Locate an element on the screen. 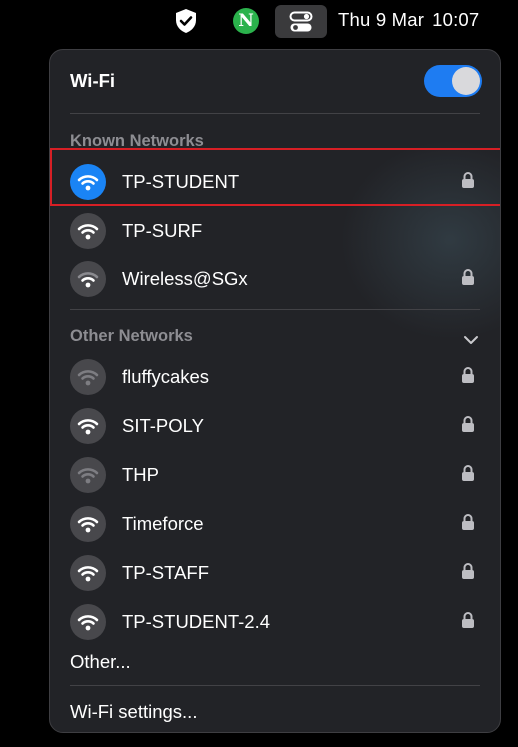 The height and width of the screenshot is (747, 518). network-row-tp-staff: TP-STAFF is located at coordinates (275, 572).